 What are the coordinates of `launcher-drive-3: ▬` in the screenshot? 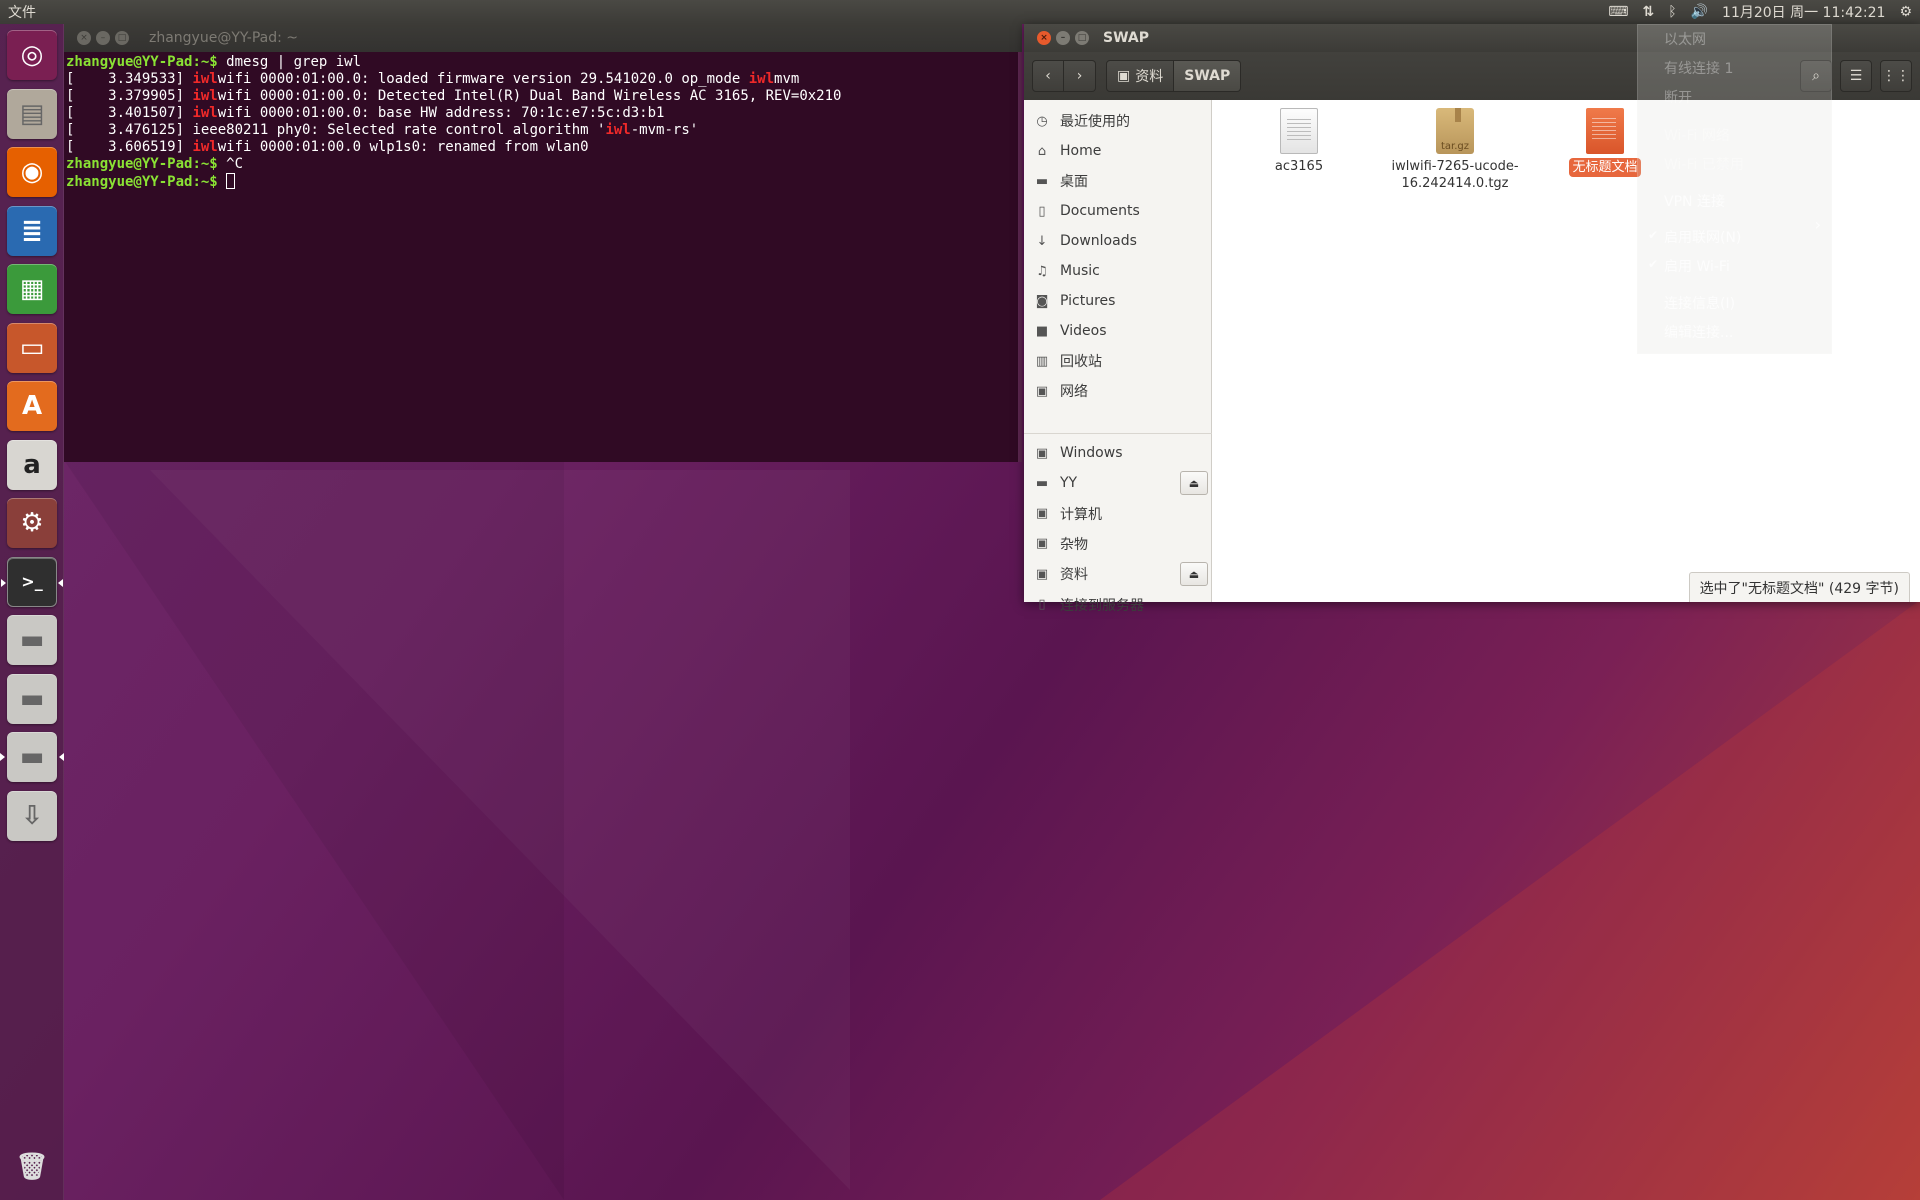 It's located at (32, 757).